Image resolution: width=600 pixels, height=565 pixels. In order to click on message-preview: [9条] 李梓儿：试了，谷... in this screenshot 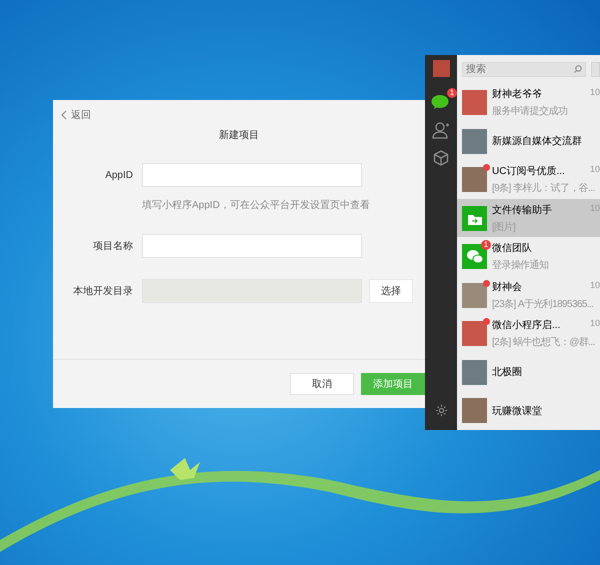, I will do `click(543, 189)`.